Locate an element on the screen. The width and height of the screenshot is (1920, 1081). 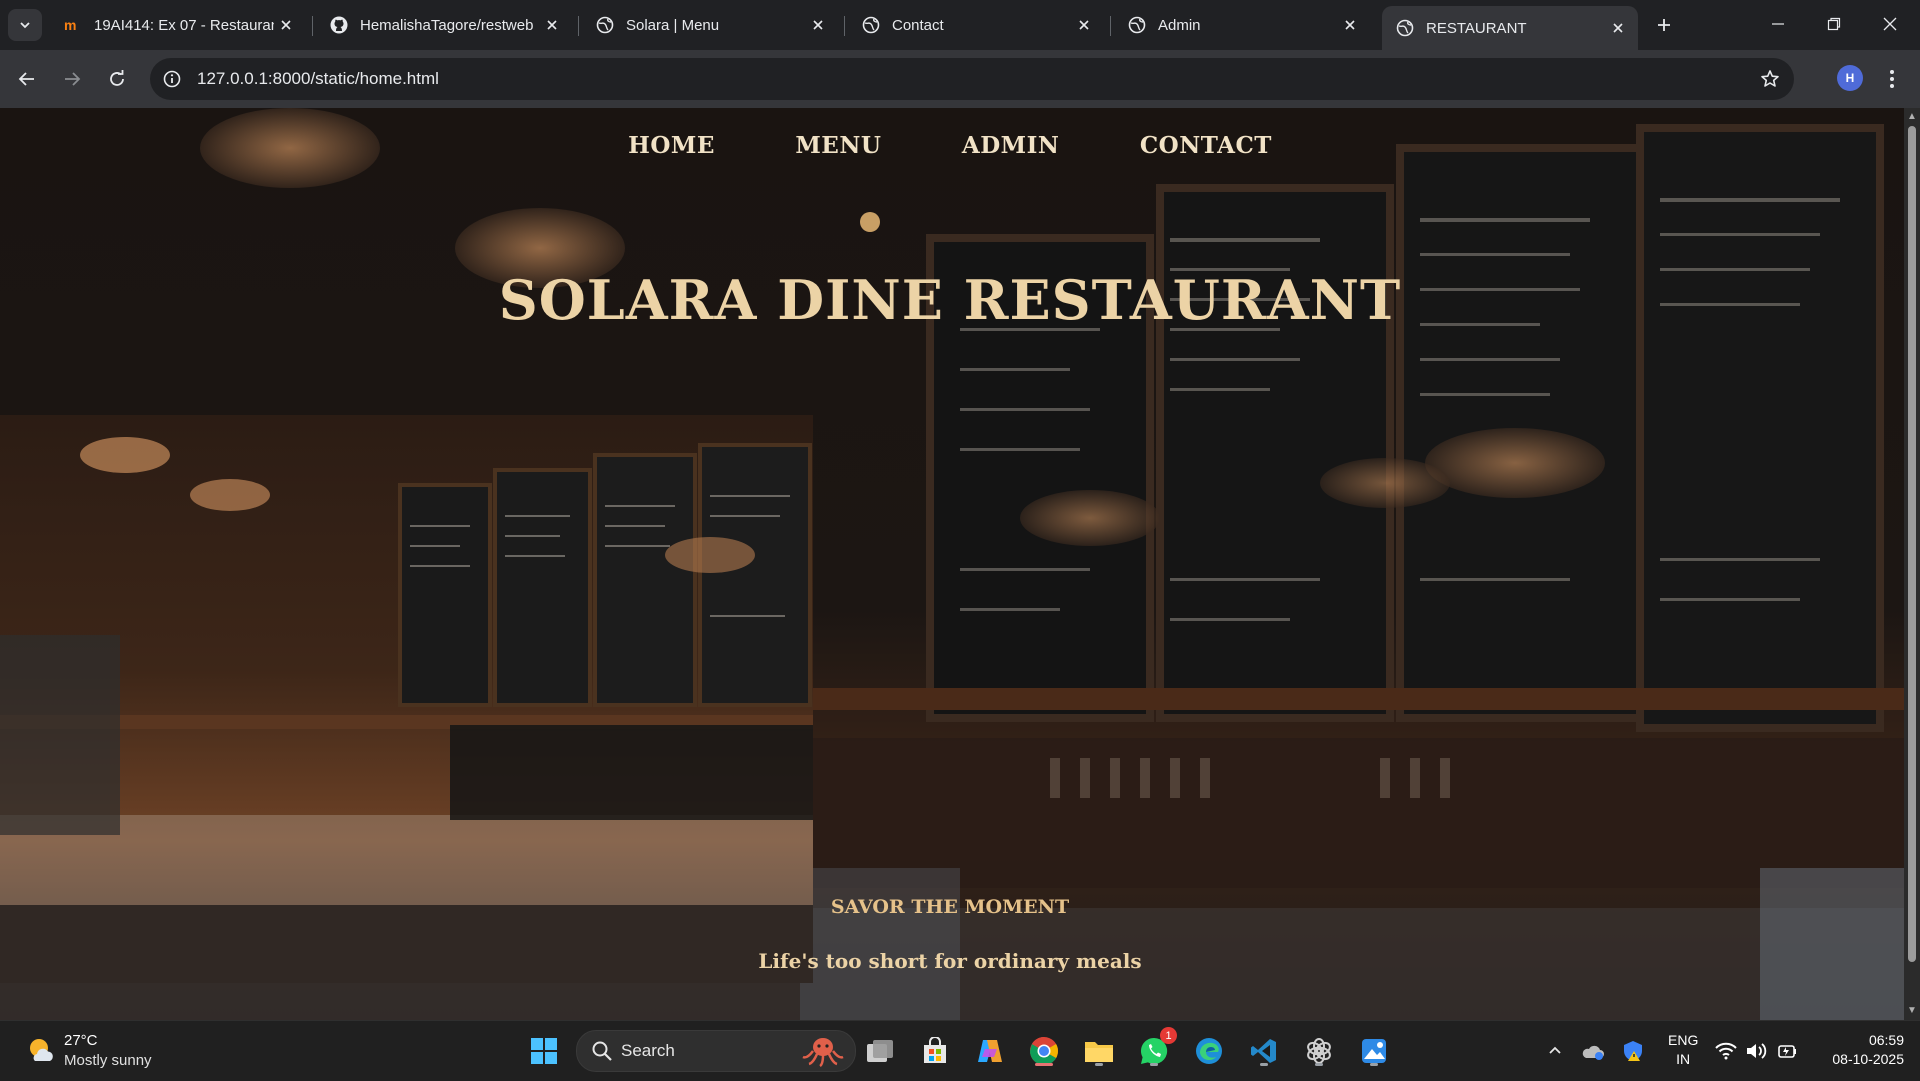
battery-tray-button is located at coordinates (1786, 1051).